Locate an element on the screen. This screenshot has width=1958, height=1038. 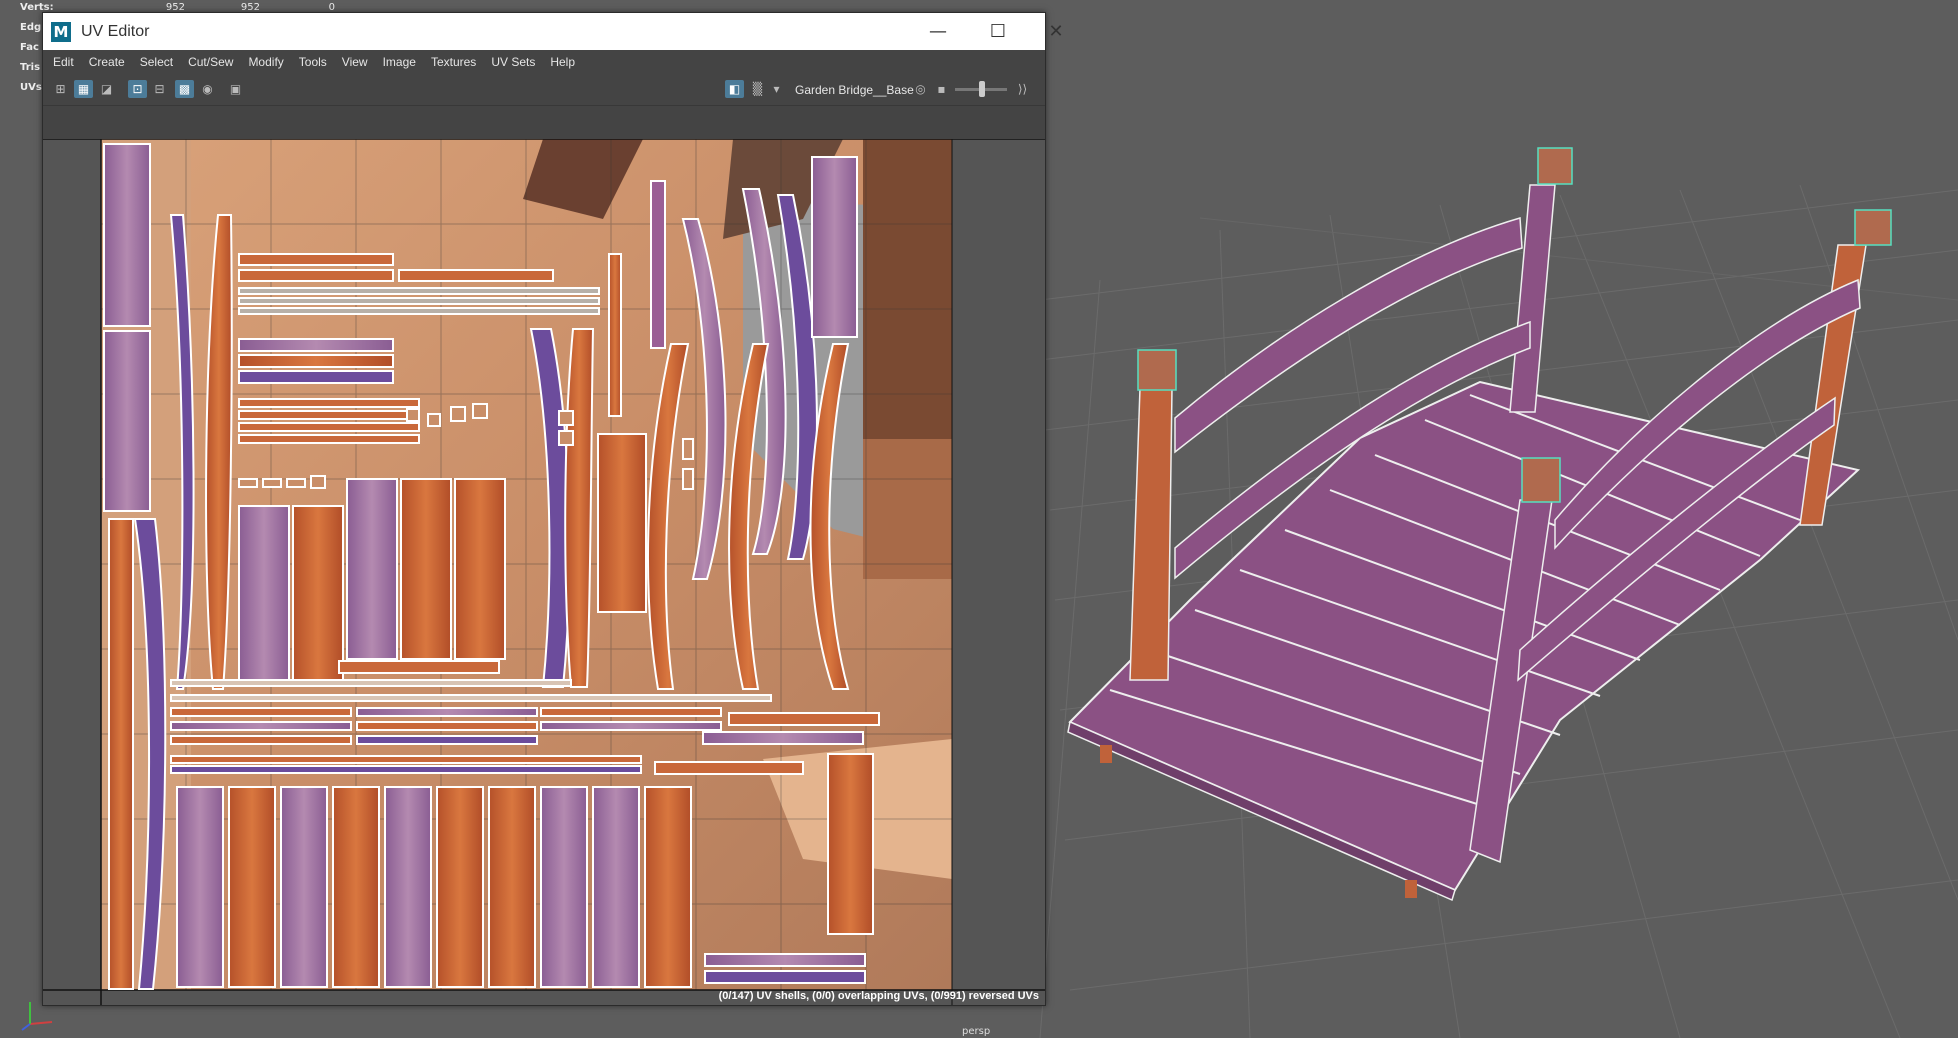
menu-tools: Tools is located at coordinates (313, 62).